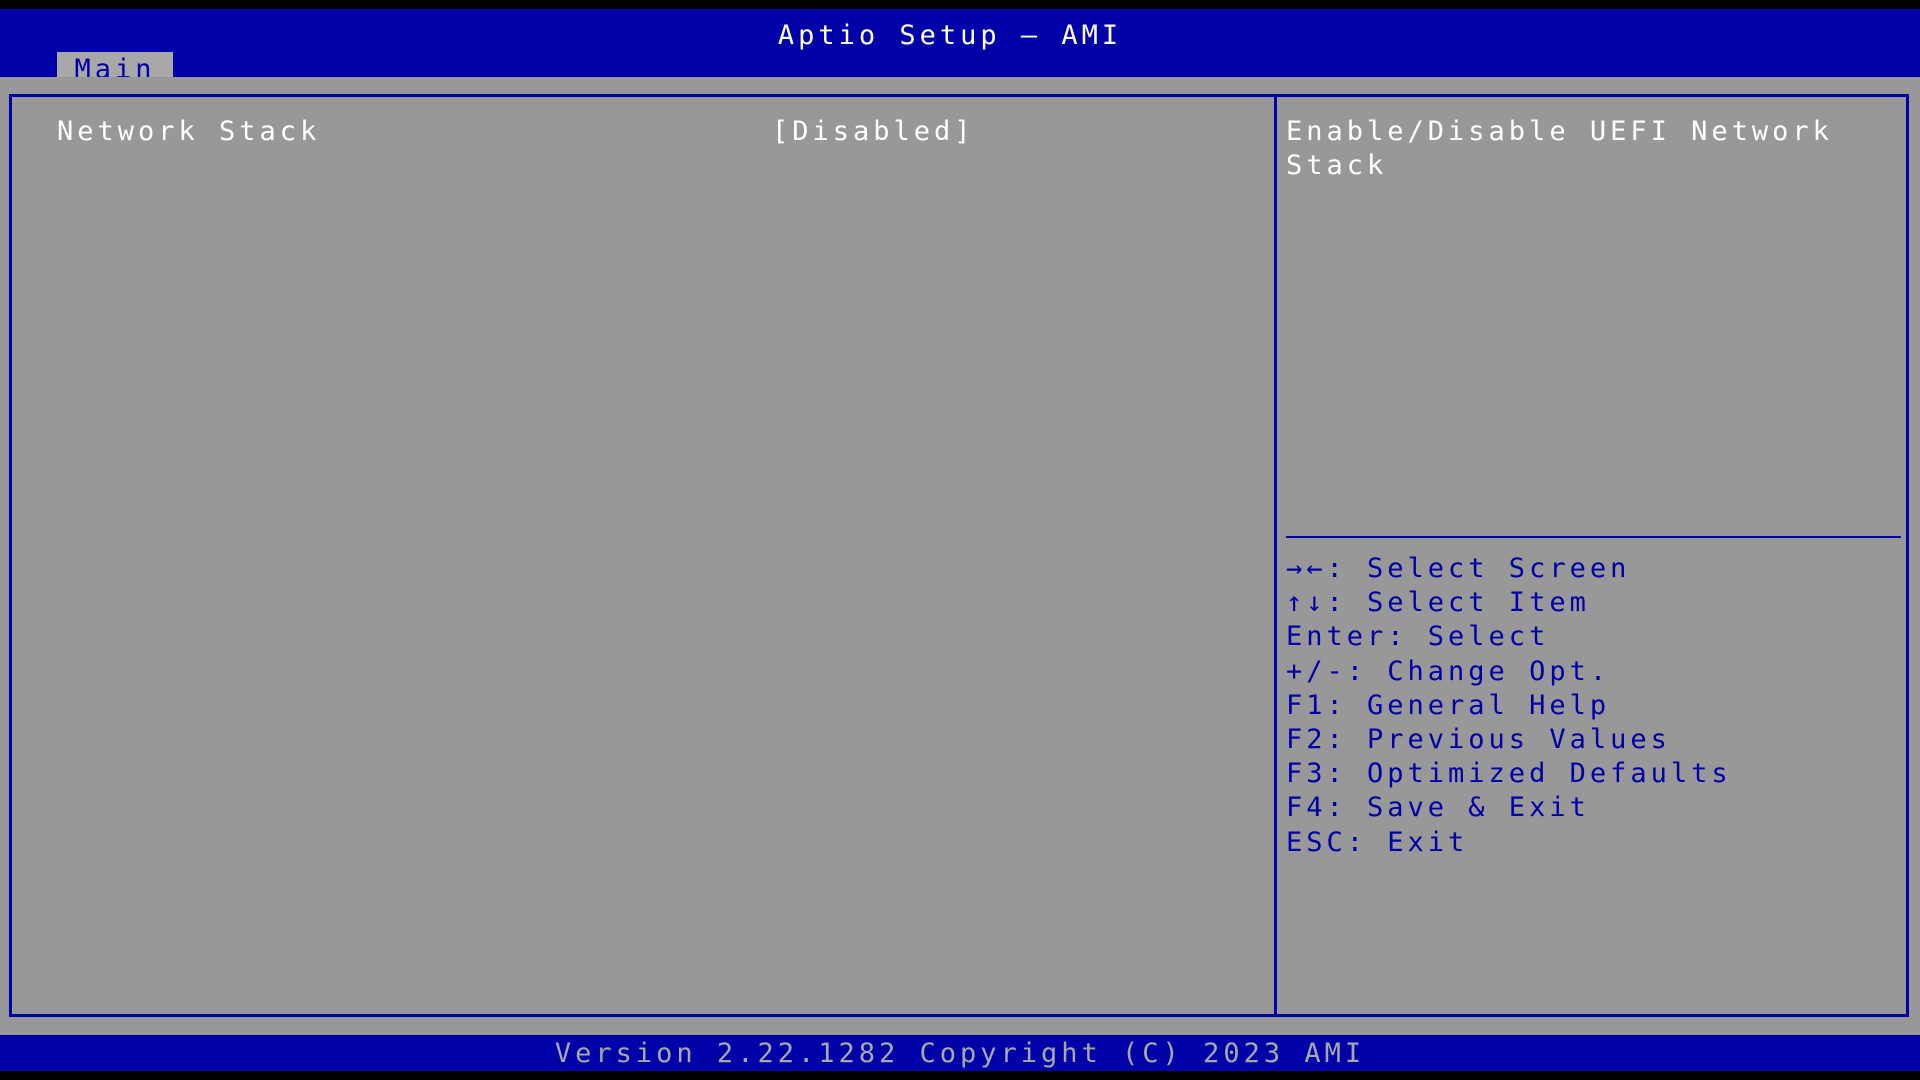 The image size is (1920, 1080). What do you see at coordinates (1377, 842) in the screenshot?
I see `key-help-esc: ESC: Exit` at bounding box center [1377, 842].